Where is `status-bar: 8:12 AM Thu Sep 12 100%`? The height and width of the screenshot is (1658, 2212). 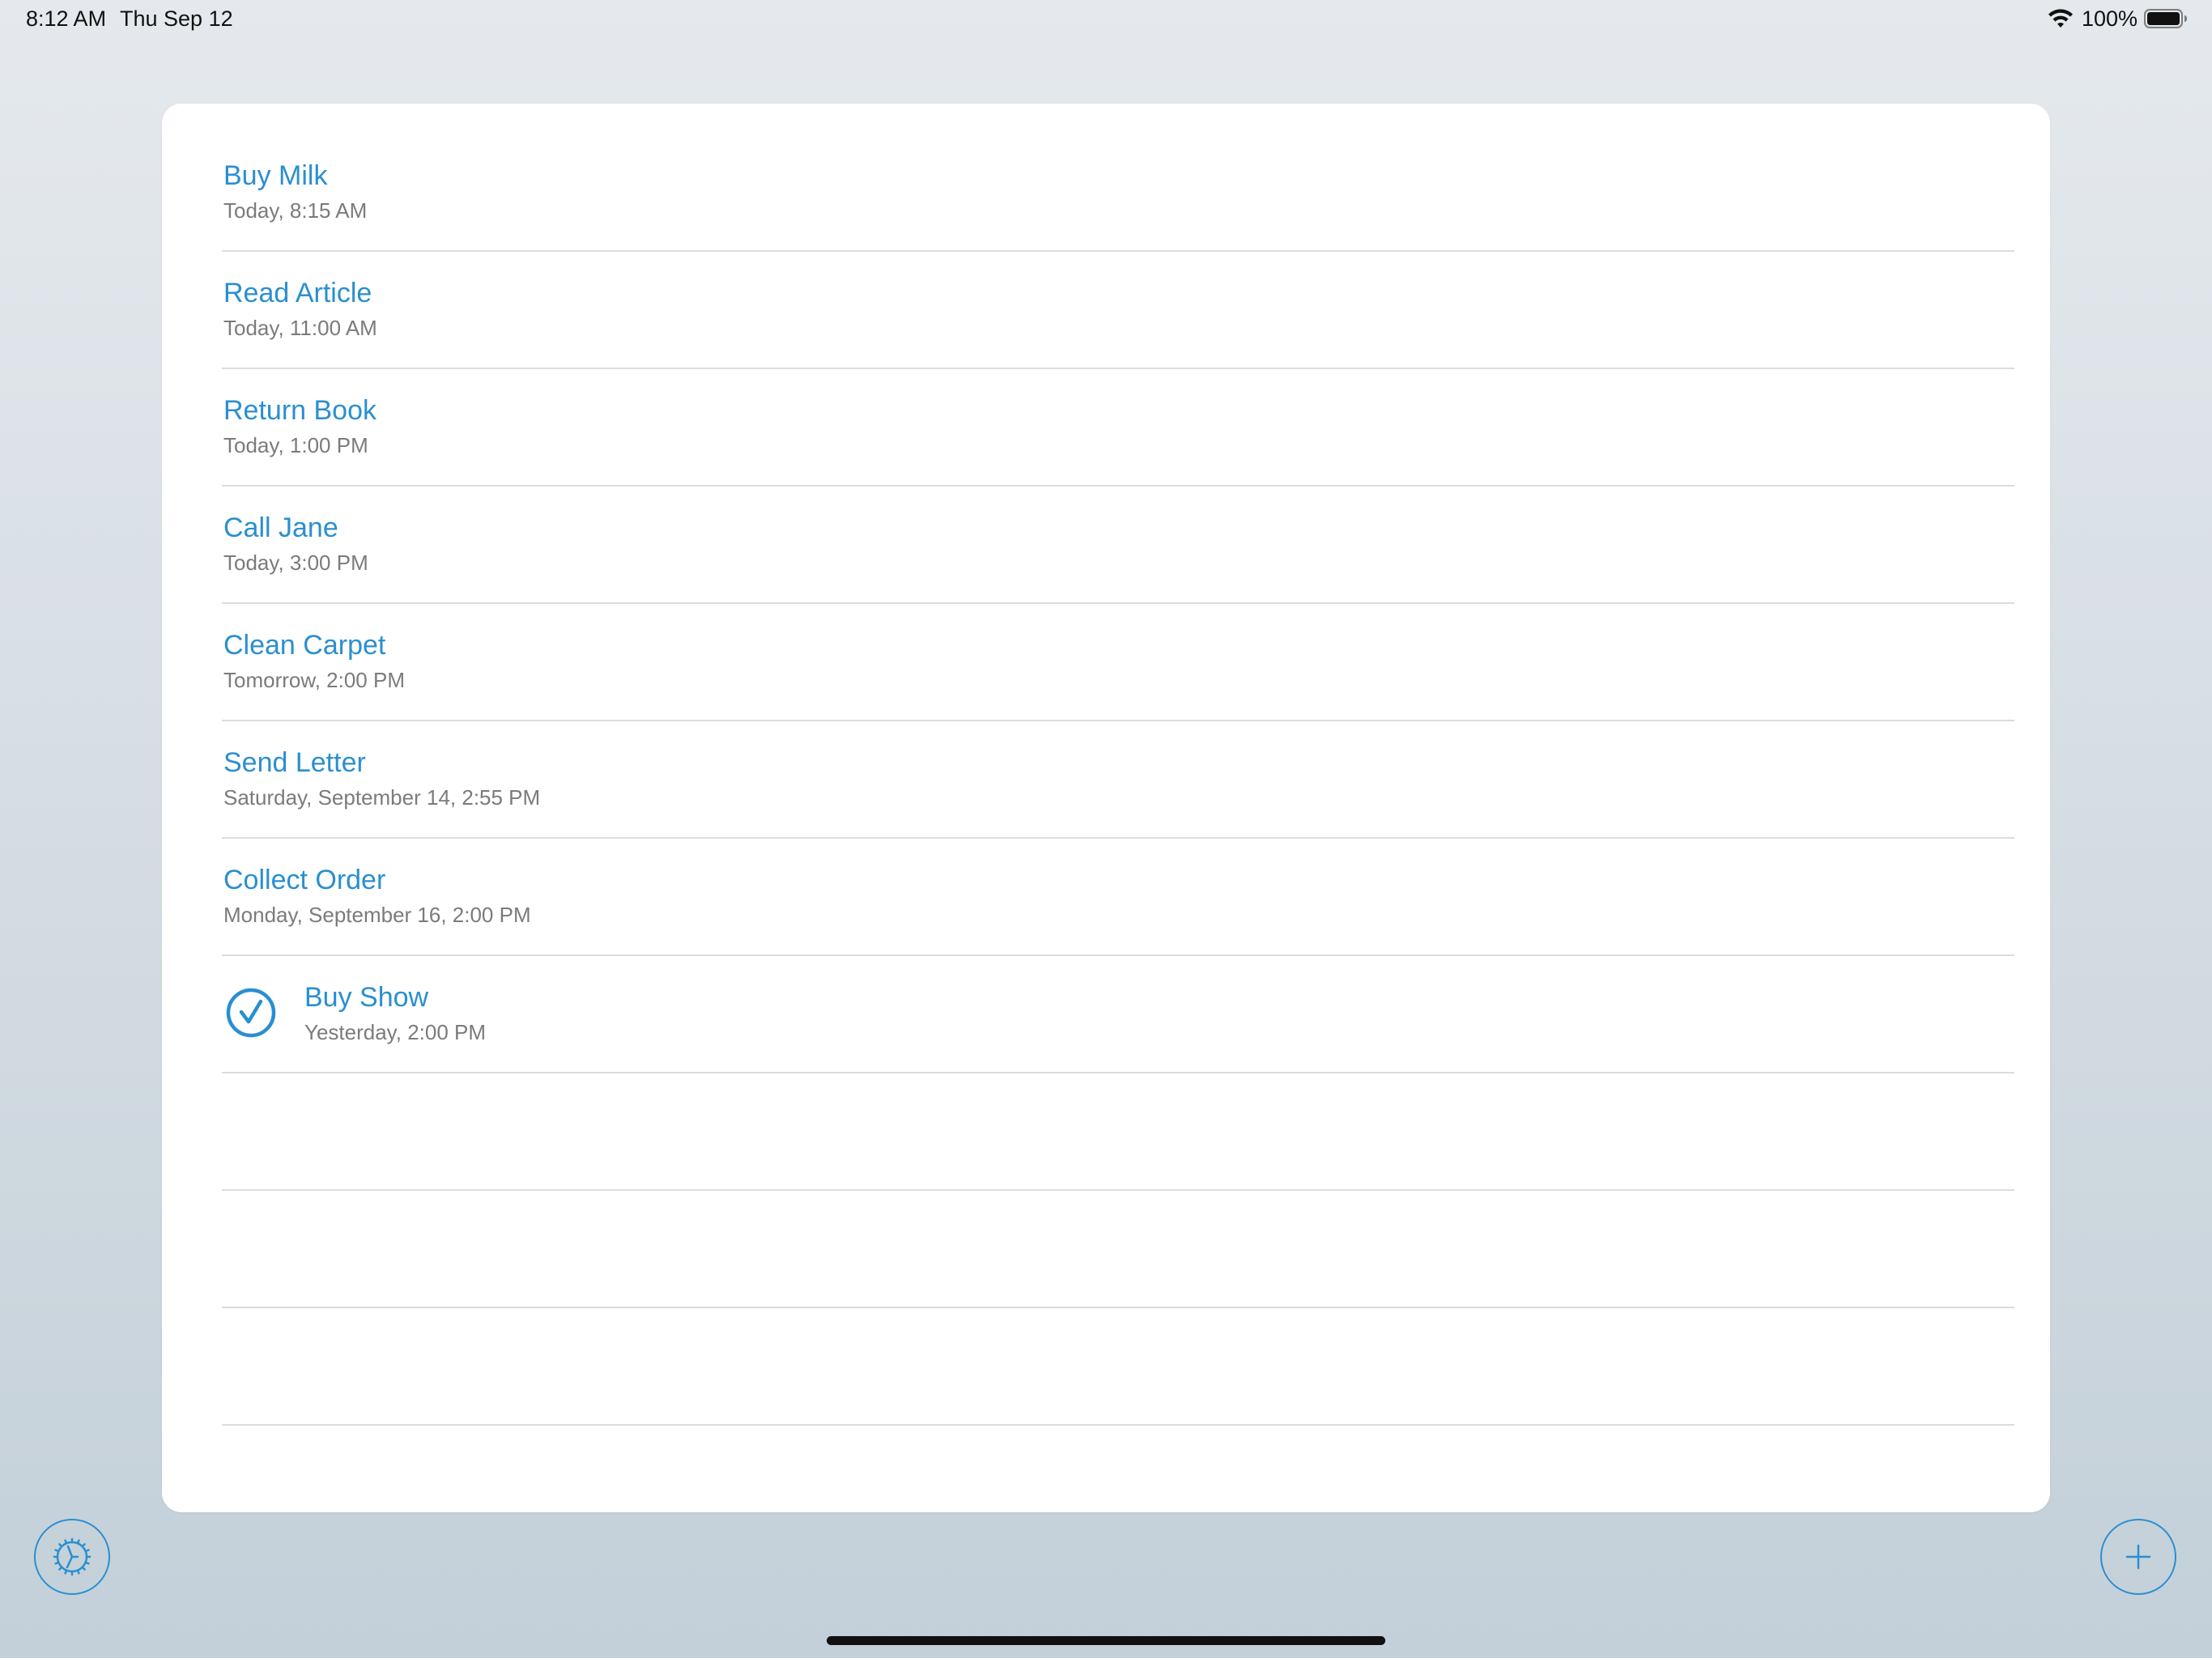 status-bar: 8:12 AM Thu Sep 12 100% is located at coordinates (1106, 19).